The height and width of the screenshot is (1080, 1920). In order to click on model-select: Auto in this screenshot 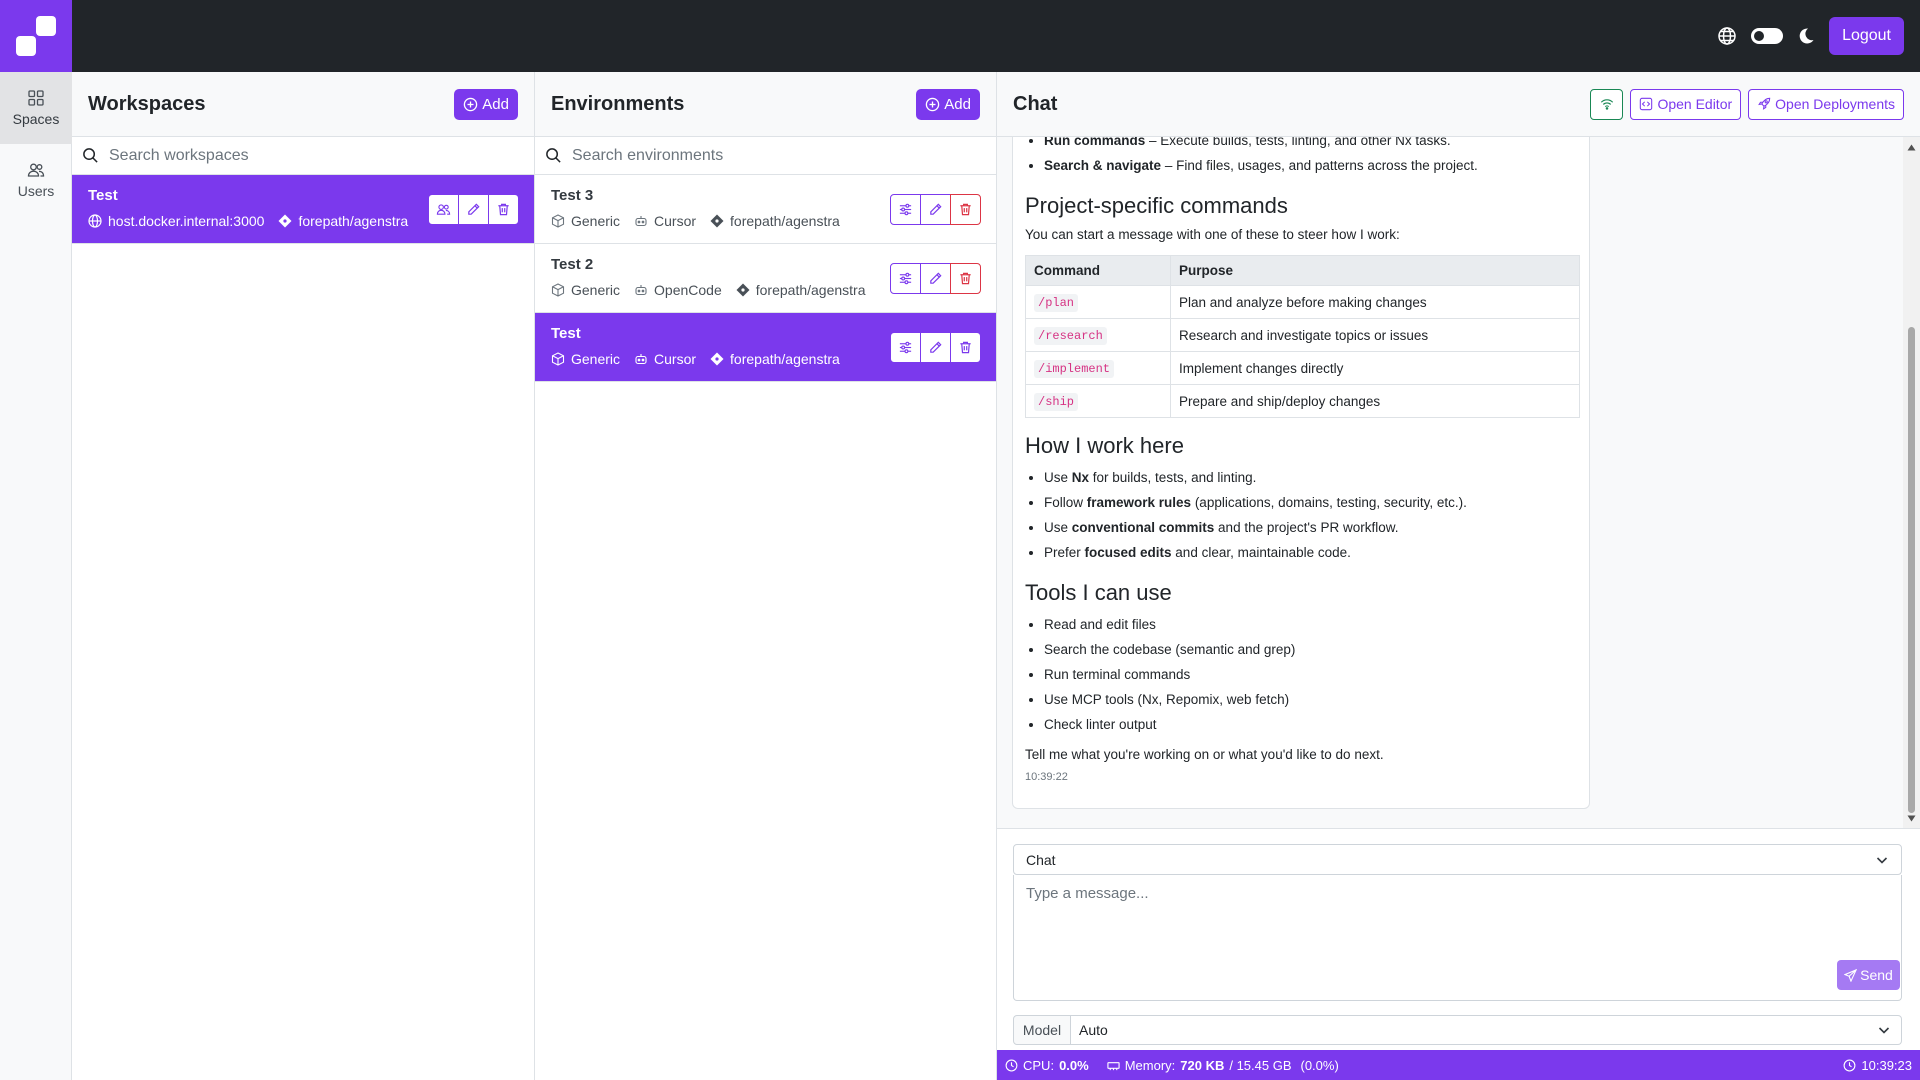, I will do `click(1486, 1030)`.